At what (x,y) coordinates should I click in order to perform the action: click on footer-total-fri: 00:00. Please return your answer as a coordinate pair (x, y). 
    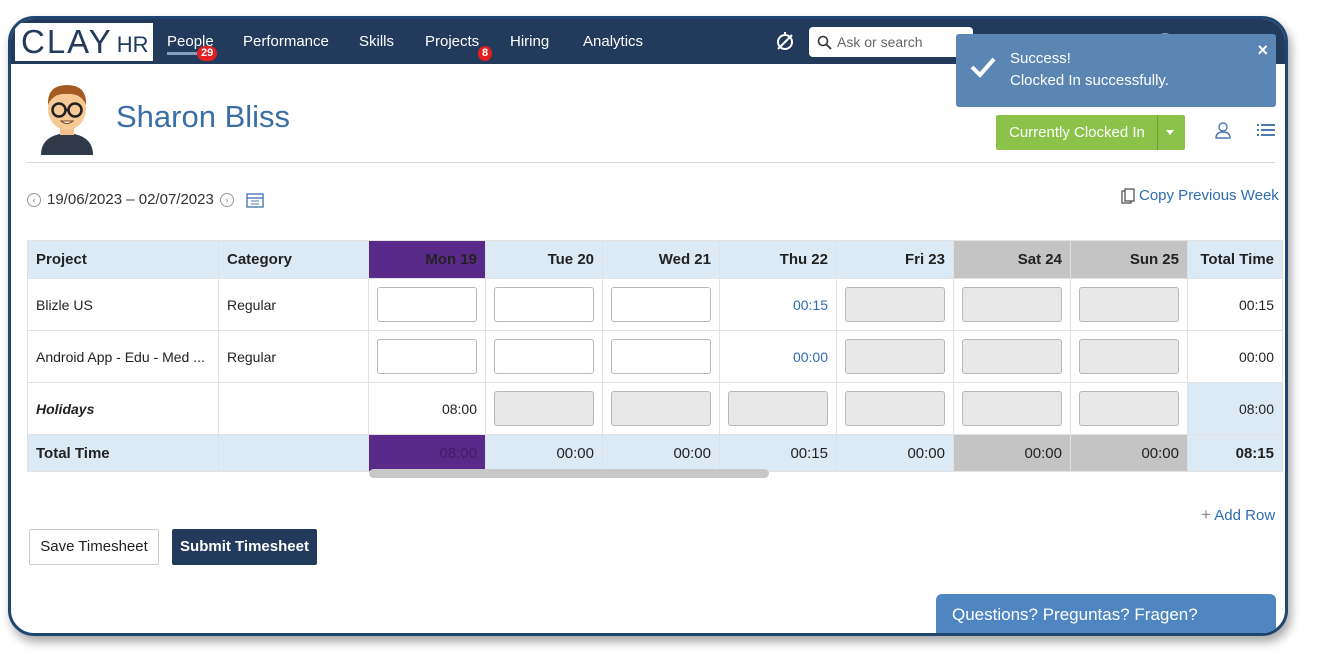
    Looking at the image, I should click on (895, 453).